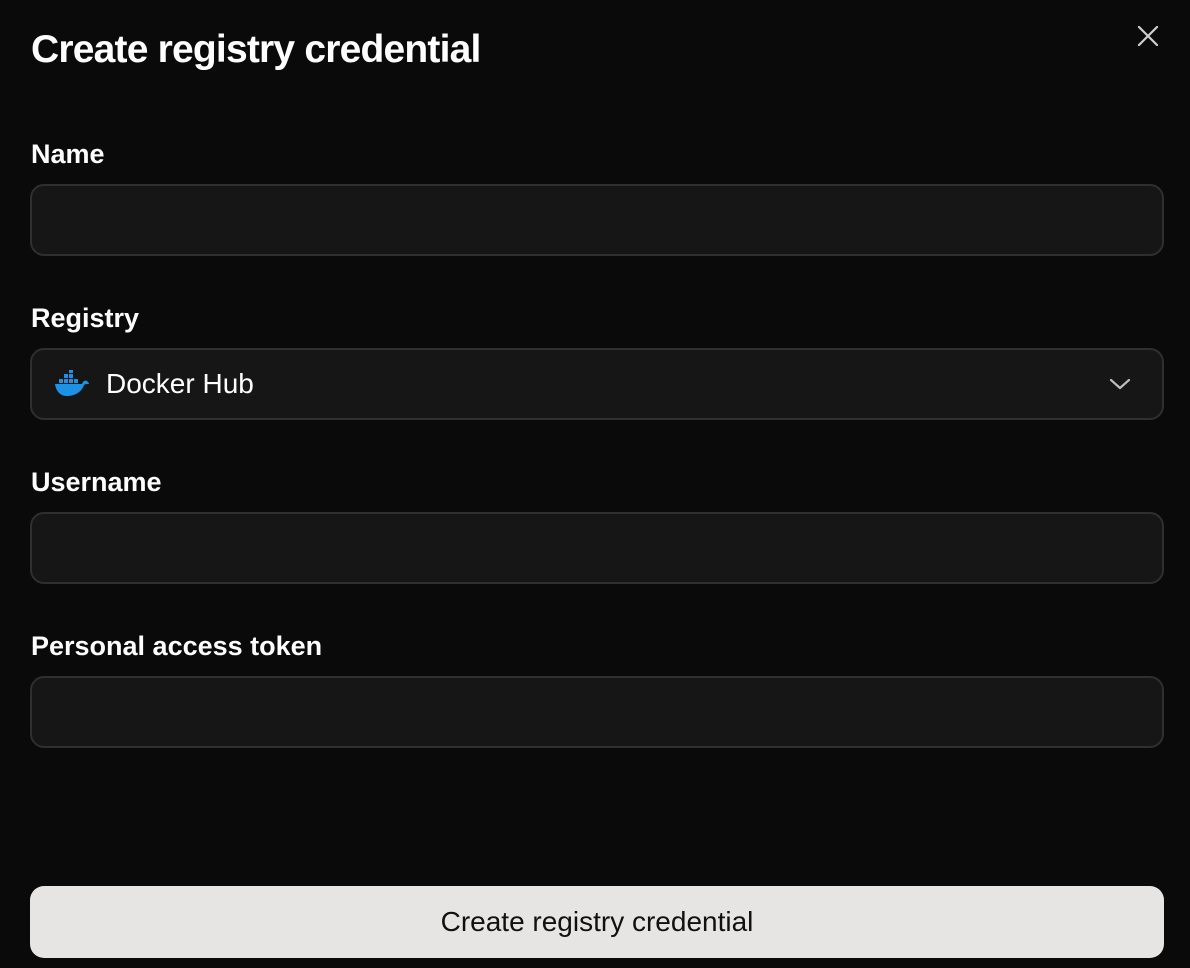 The image size is (1190, 968). Describe the element at coordinates (1120, 384) in the screenshot. I see `chevron-down-icon` at that location.